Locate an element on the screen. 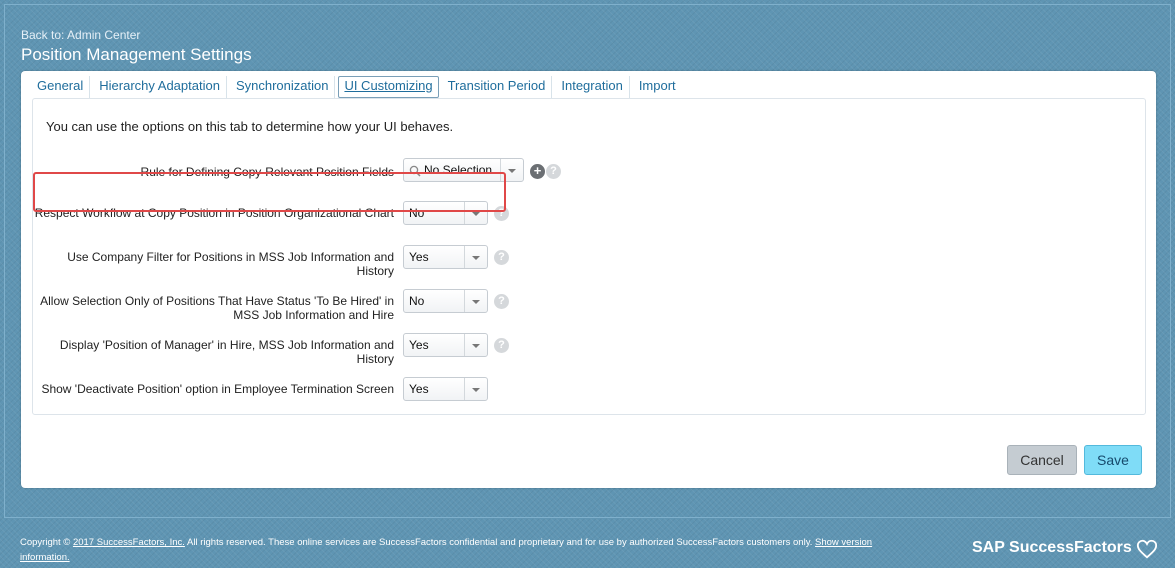 The image size is (1175, 568). tab-general: General is located at coordinates (61, 87).